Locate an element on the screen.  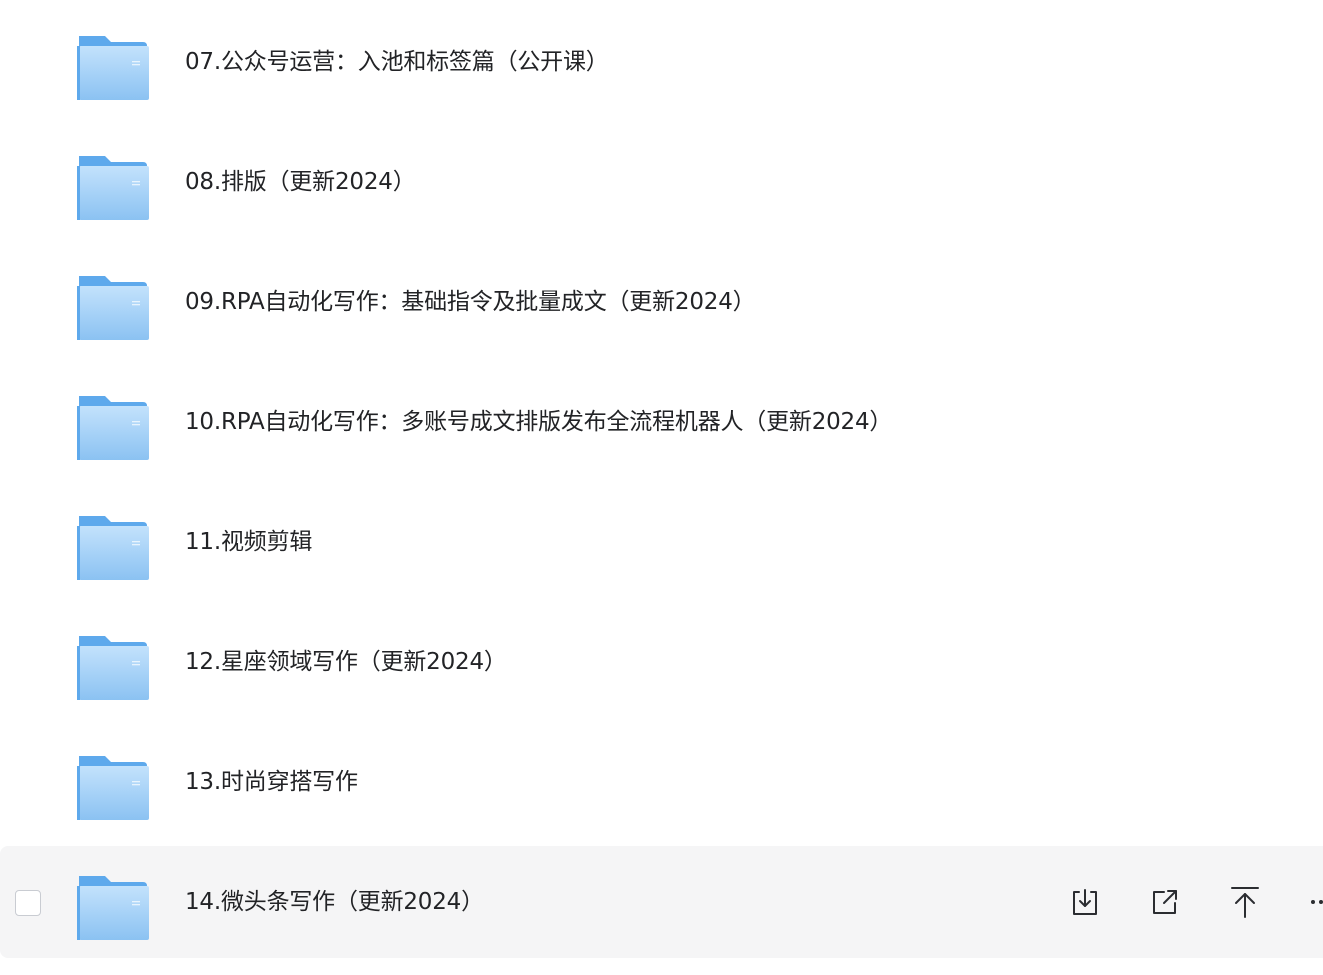
move-to-top-icon is located at coordinates (1245, 902).